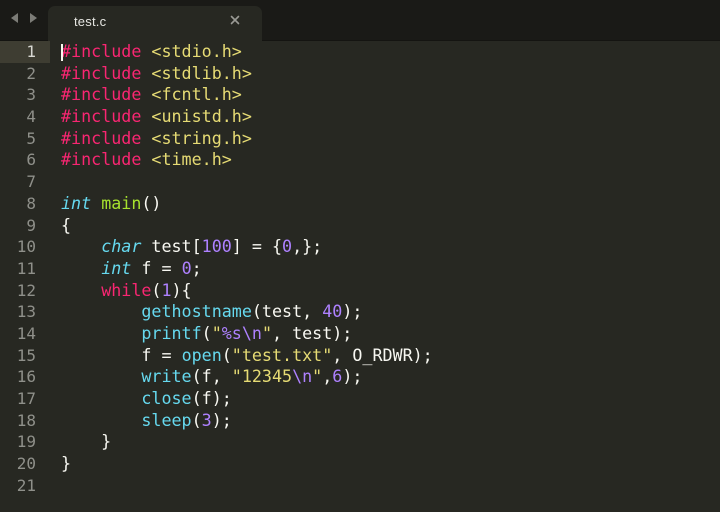 Image resolution: width=720 pixels, height=512 pixels. What do you see at coordinates (166, 376) in the screenshot?
I see `code-token: write` at bounding box center [166, 376].